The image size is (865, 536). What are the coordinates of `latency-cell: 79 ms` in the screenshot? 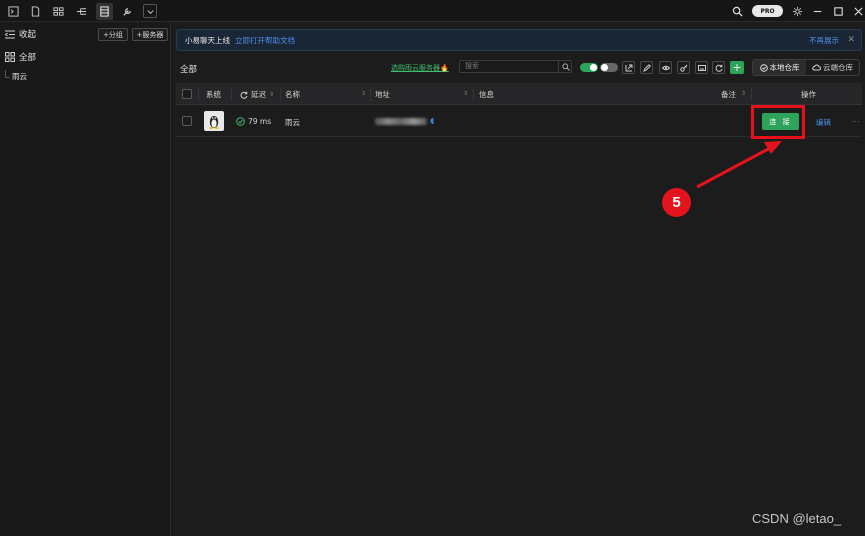 It's located at (253, 121).